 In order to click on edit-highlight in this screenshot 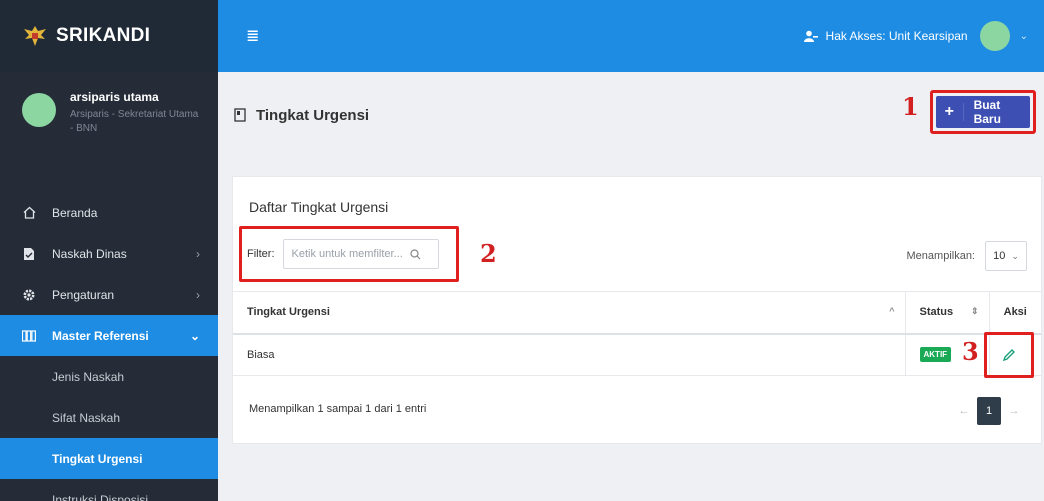, I will do `click(1009, 355)`.